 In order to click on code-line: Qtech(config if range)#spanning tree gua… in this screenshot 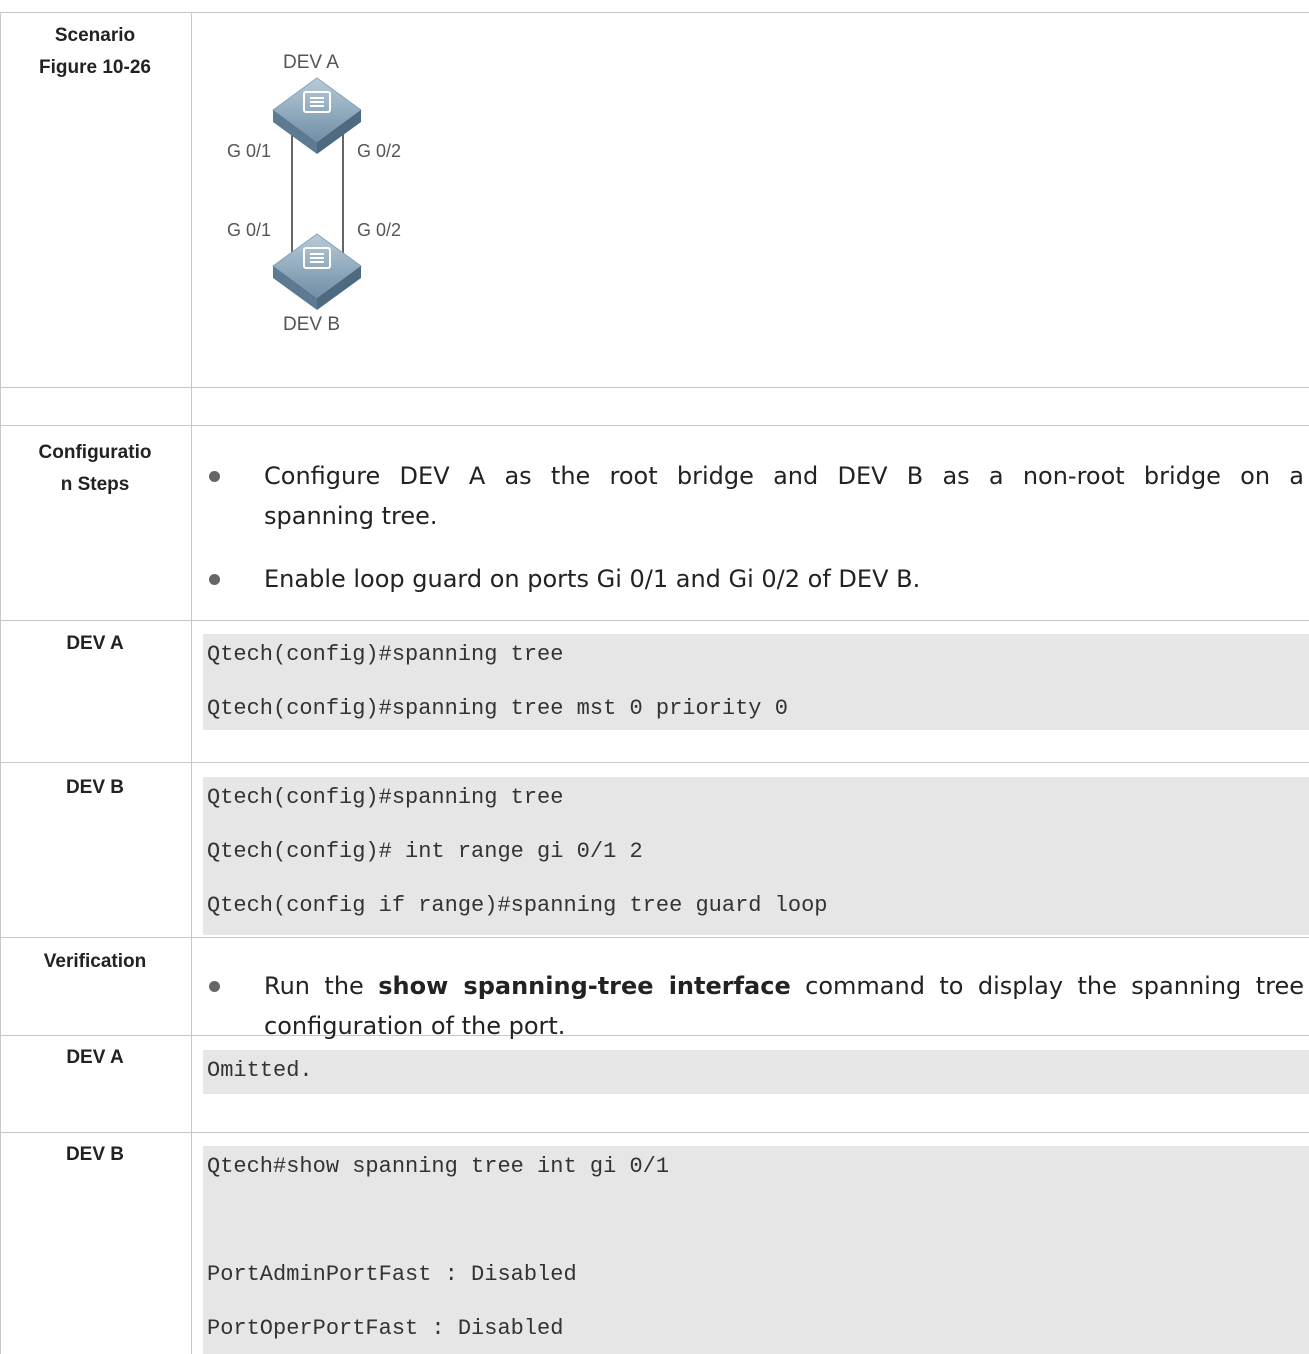, I will do `click(517, 905)`.